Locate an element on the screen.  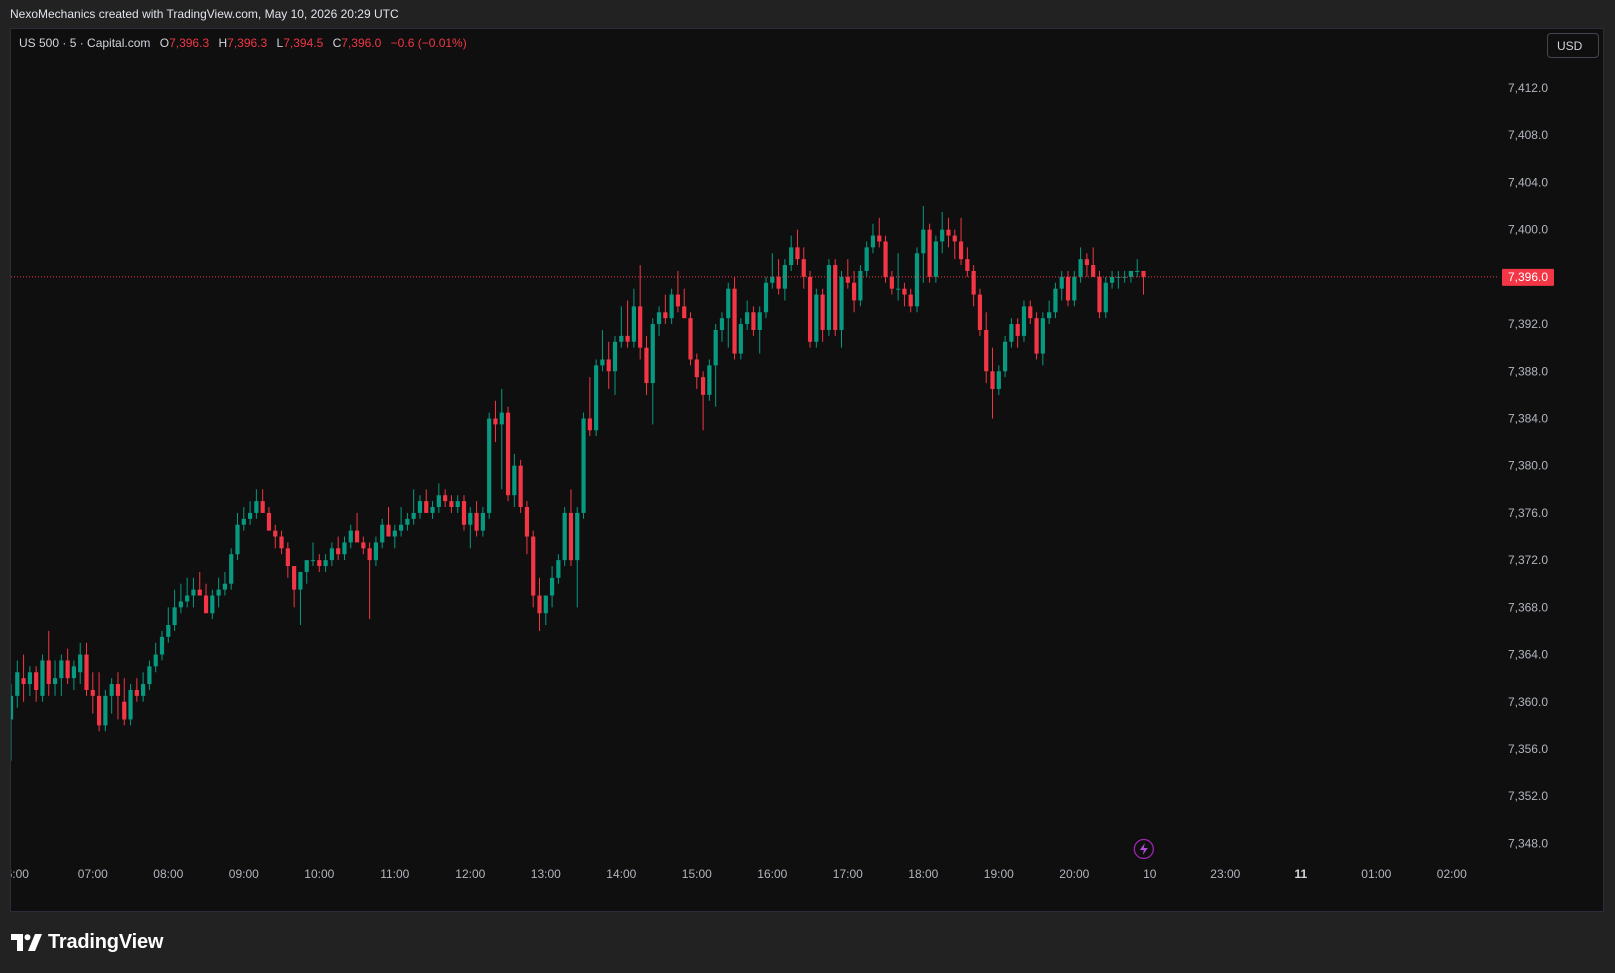
tradingview-logo: TradingView is located at coordinates (87, 942).